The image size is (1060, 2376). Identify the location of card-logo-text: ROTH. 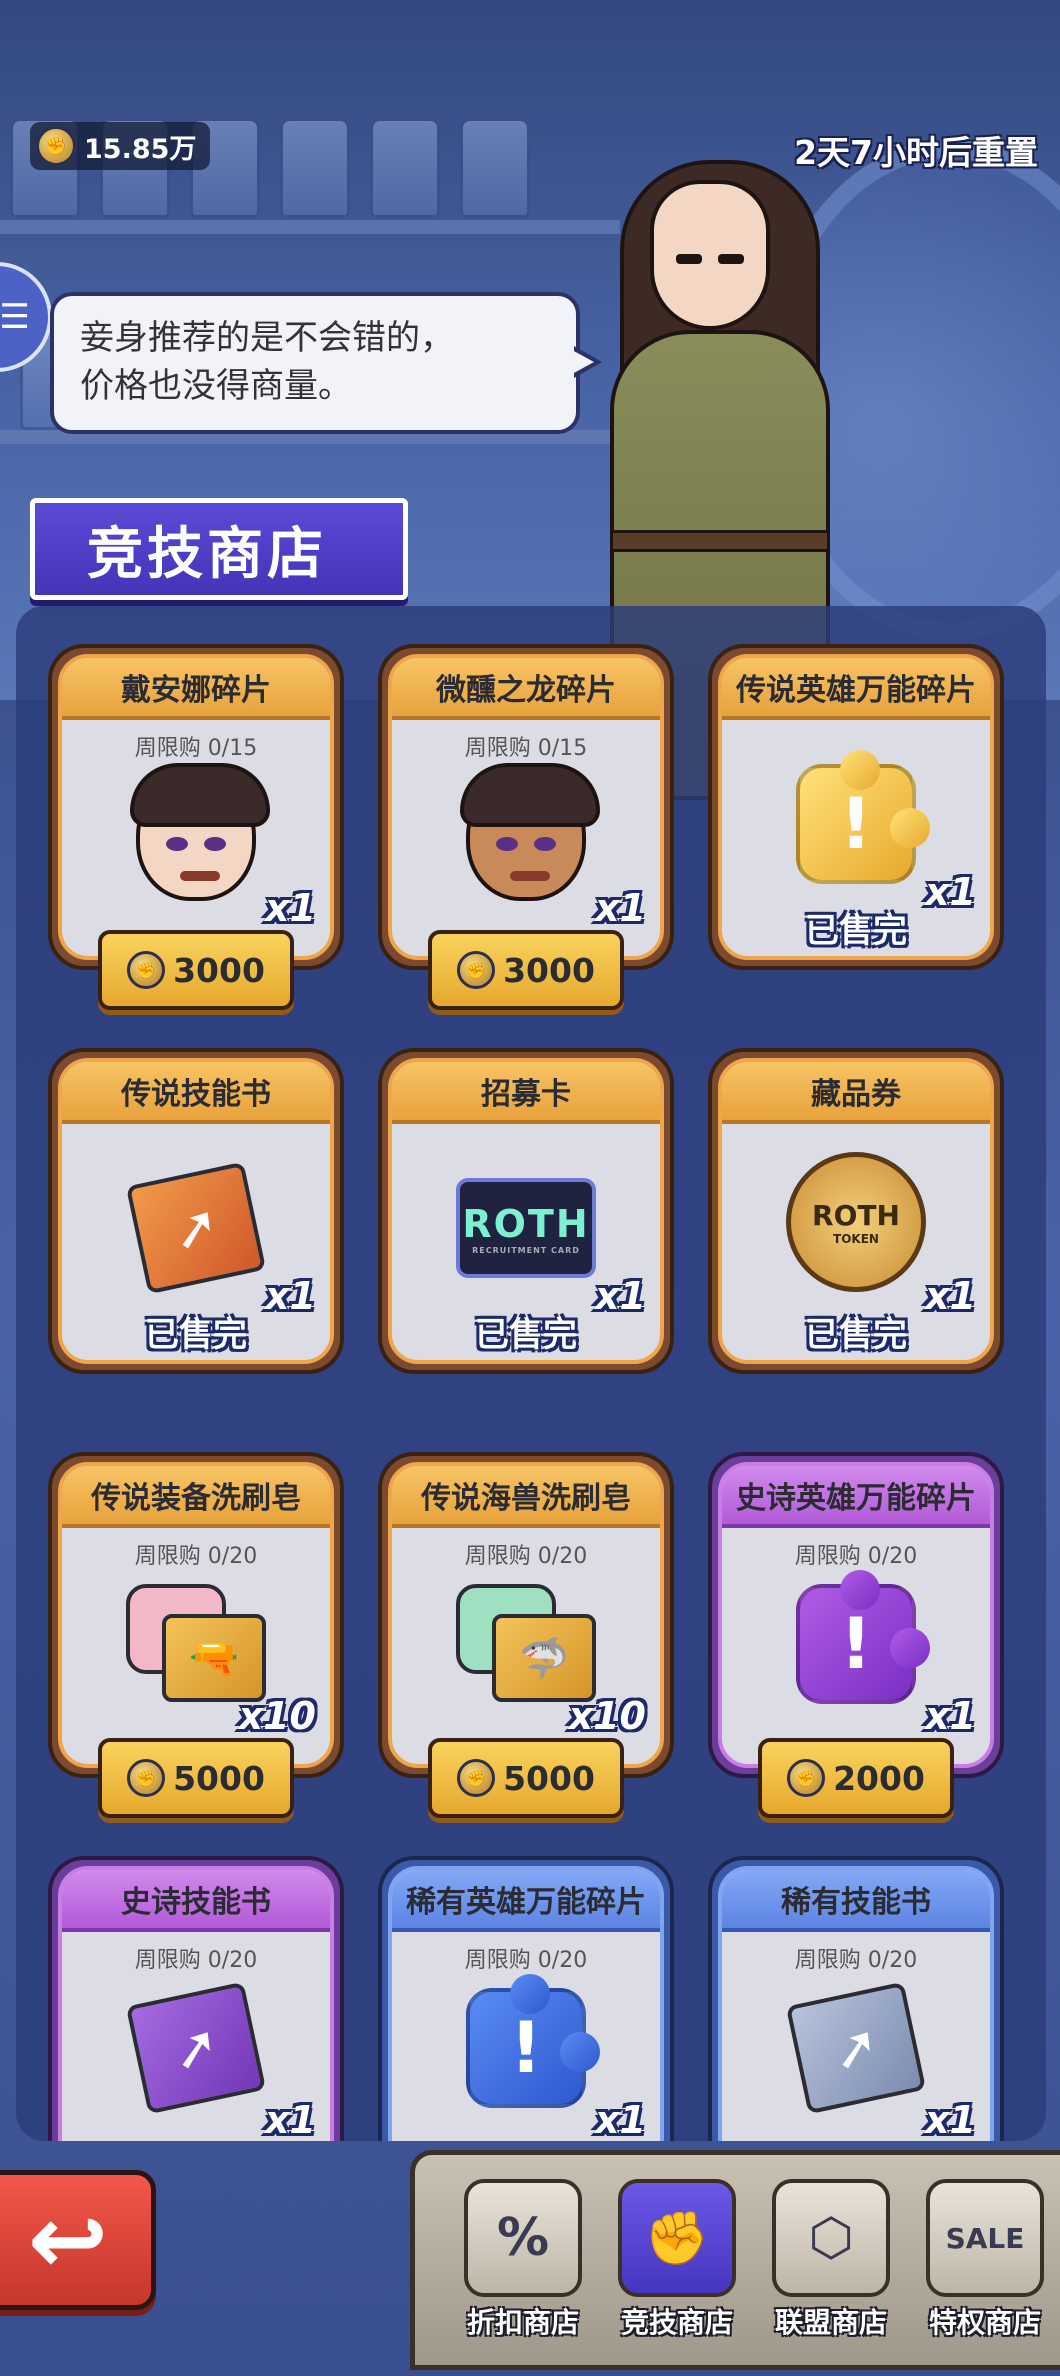
(526, 1223).